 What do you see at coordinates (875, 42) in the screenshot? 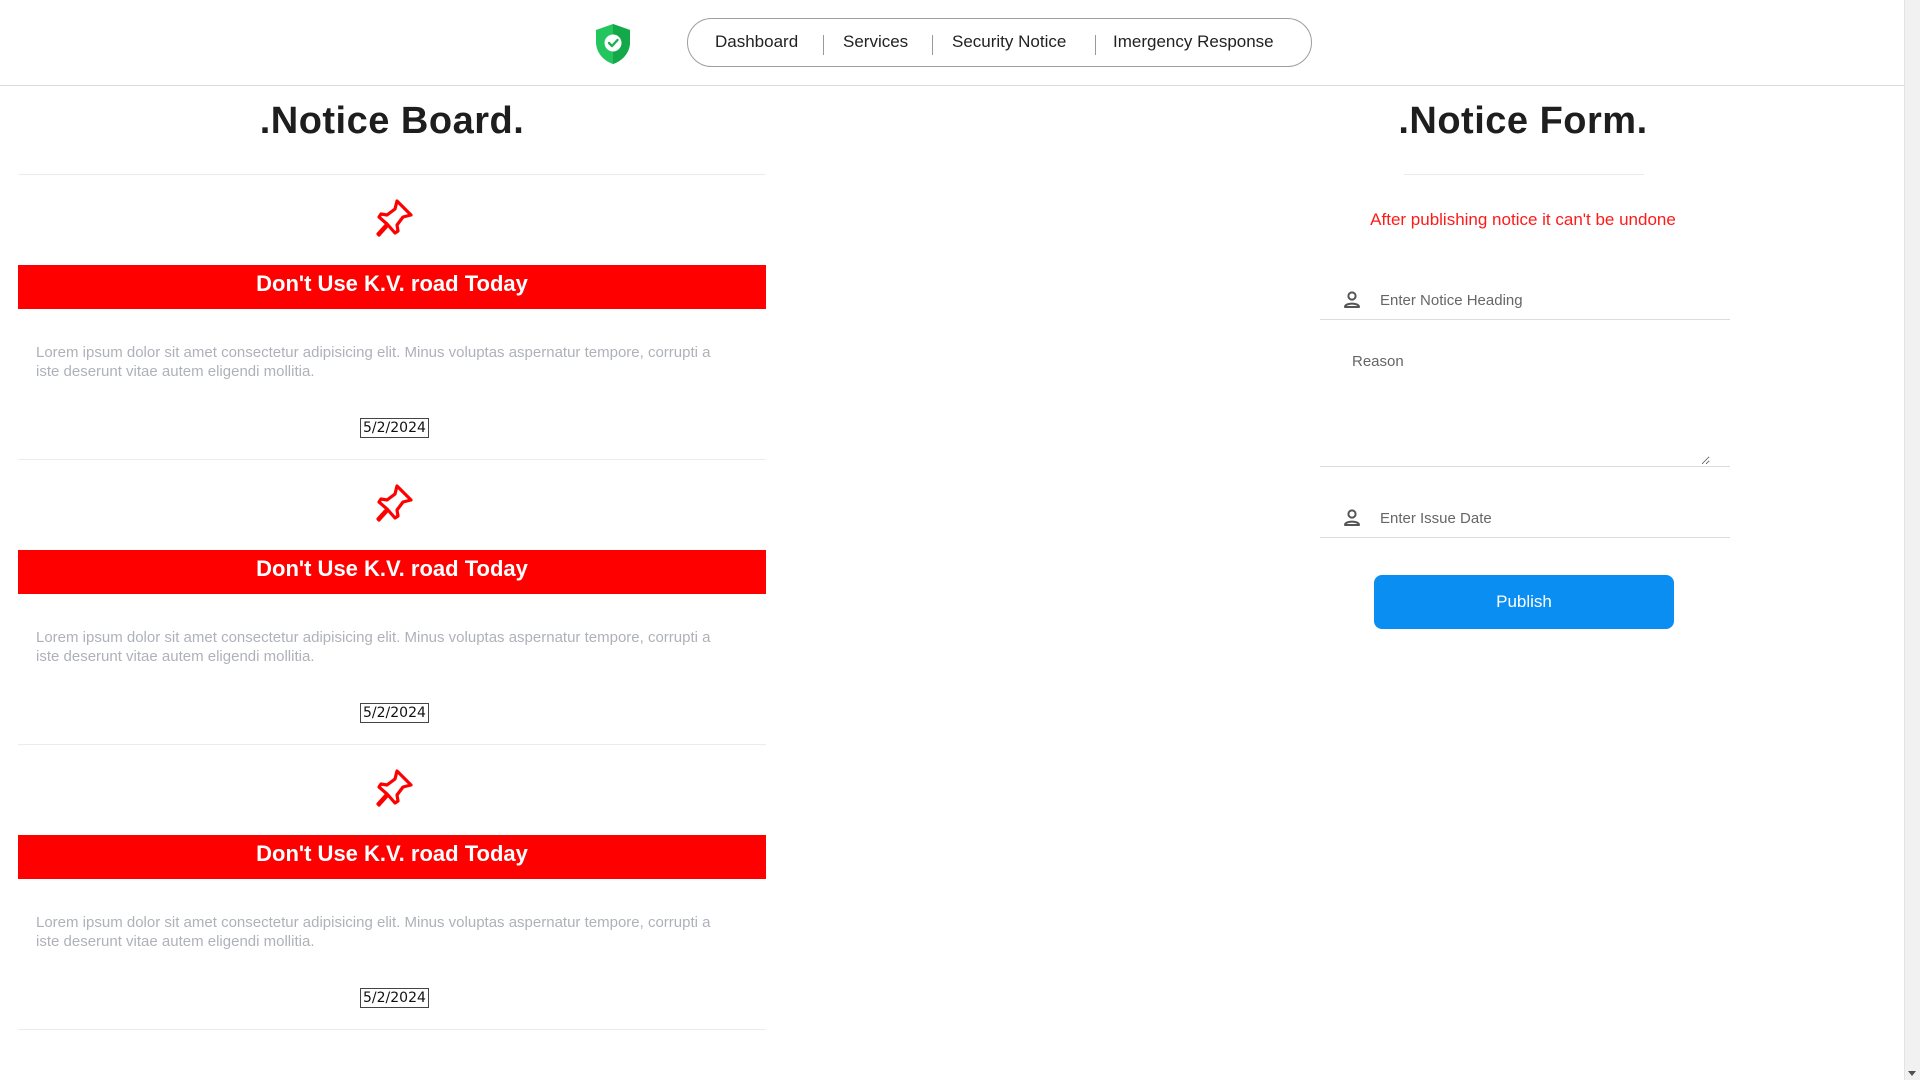
I see `nav-services: Services` at bounding box center [875, 42].